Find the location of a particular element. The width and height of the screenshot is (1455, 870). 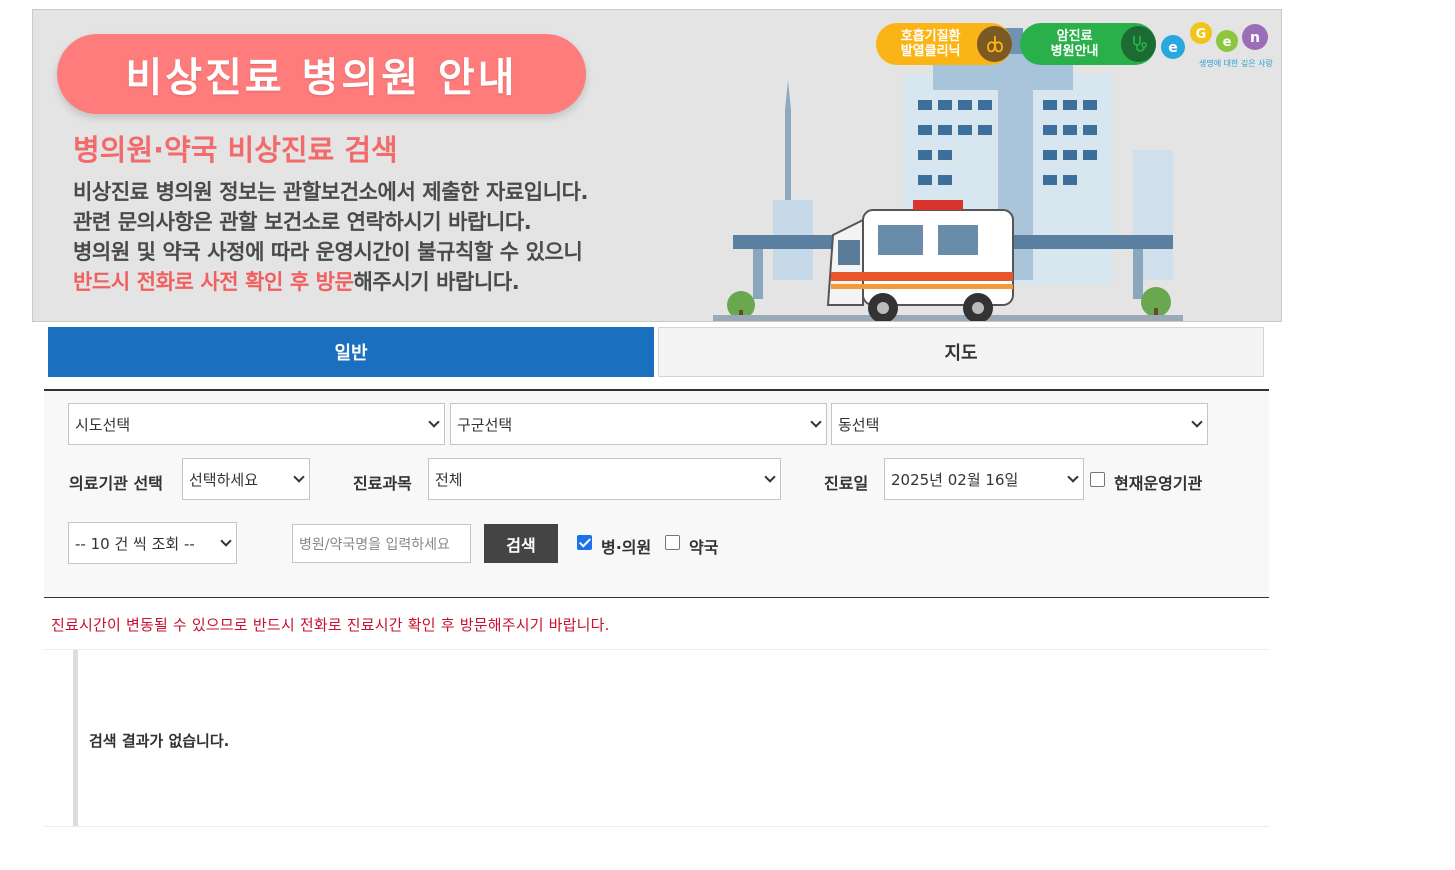

banner-line-4: 반드시 전화로 사전 확인 후 방문해주시기 바랍니다. is located at coordinates (330, 282).